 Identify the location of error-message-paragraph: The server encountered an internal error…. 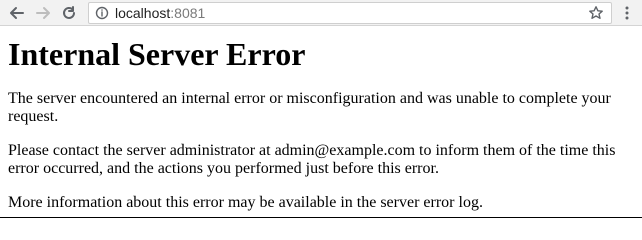
(309, 107).